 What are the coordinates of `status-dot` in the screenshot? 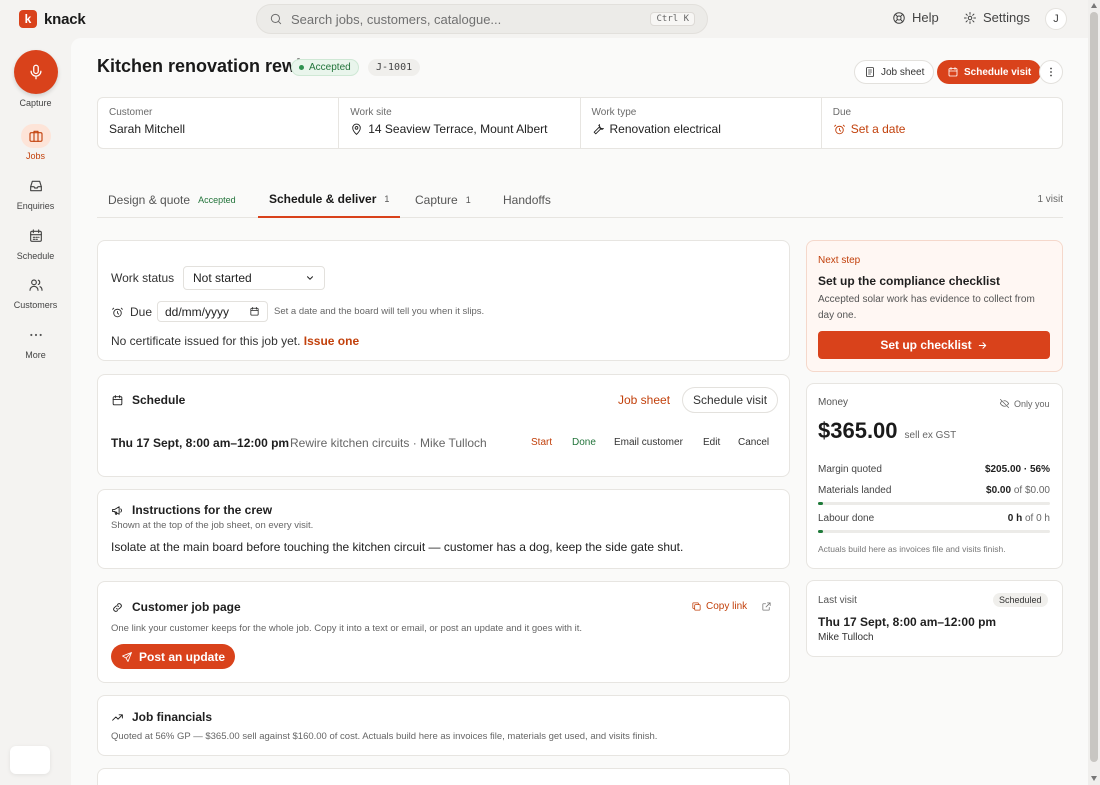 It's located at (301, 67).